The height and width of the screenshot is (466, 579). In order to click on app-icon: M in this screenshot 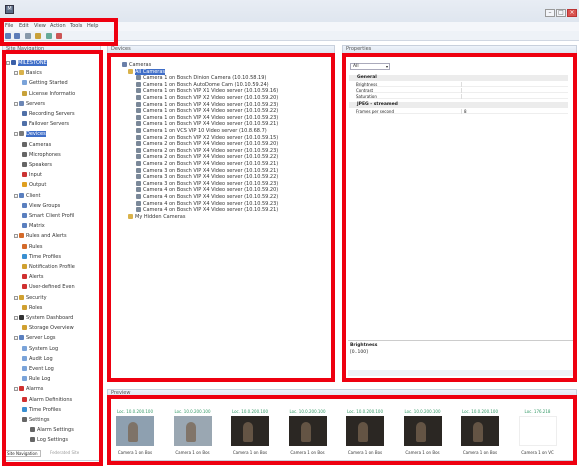, I will do `click(9, 9)`.